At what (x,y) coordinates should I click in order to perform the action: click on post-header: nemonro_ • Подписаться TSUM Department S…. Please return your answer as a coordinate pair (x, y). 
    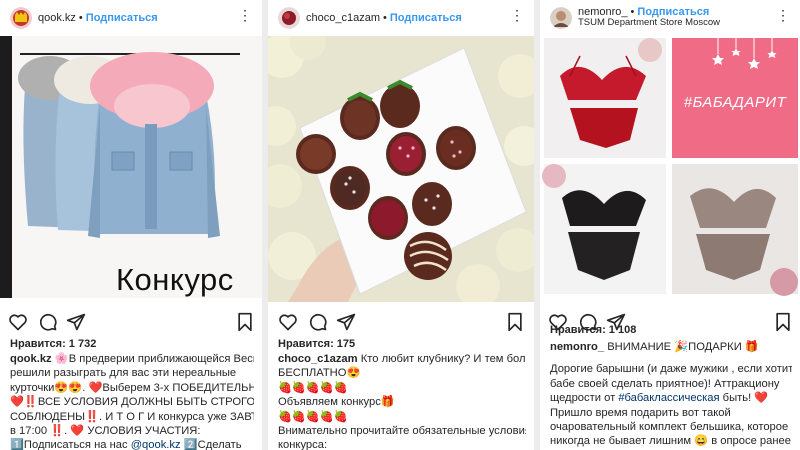
    Looking at the image, I should click on (670, 18).